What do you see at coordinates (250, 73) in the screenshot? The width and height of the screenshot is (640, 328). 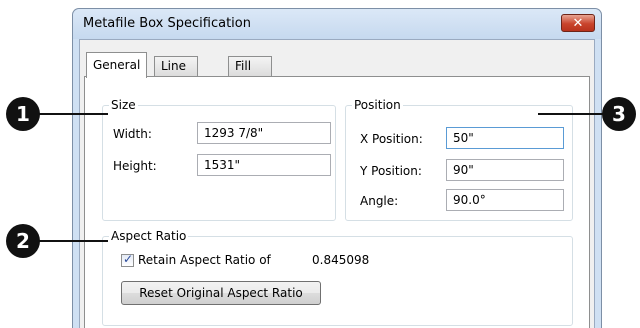 I see `tab-fill-style: Fill Style` at bounding box center [250, 73].